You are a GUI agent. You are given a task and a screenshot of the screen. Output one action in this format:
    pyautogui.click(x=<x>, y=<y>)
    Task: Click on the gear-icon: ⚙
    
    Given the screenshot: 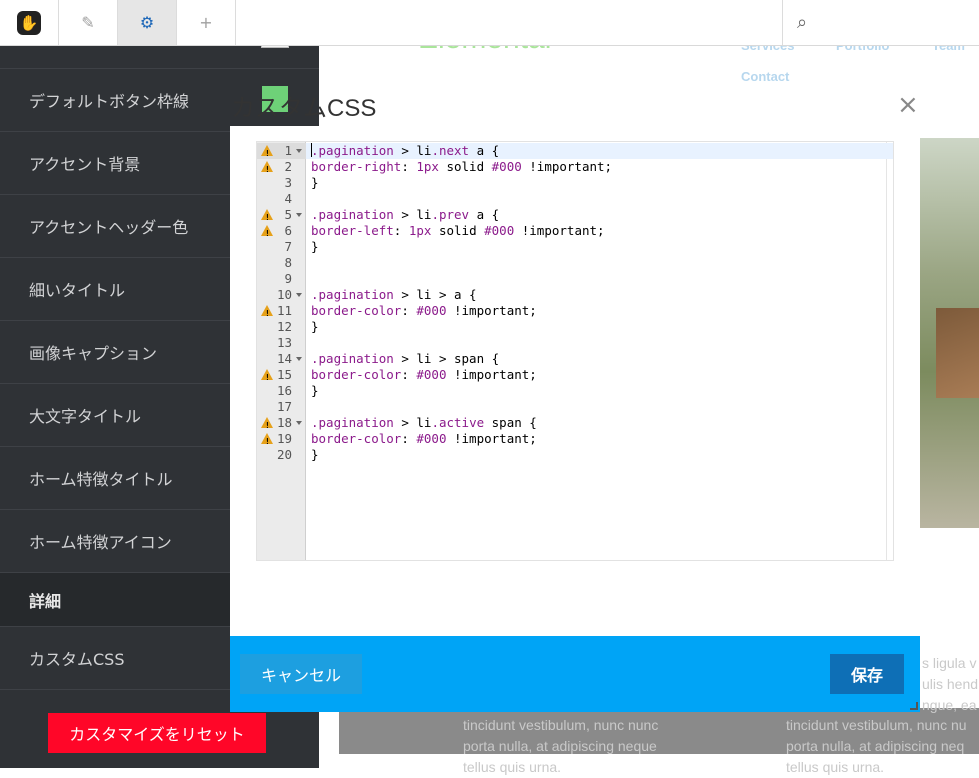 What is the action you would take?
    pyautogui.click(x=147, y=22)
    